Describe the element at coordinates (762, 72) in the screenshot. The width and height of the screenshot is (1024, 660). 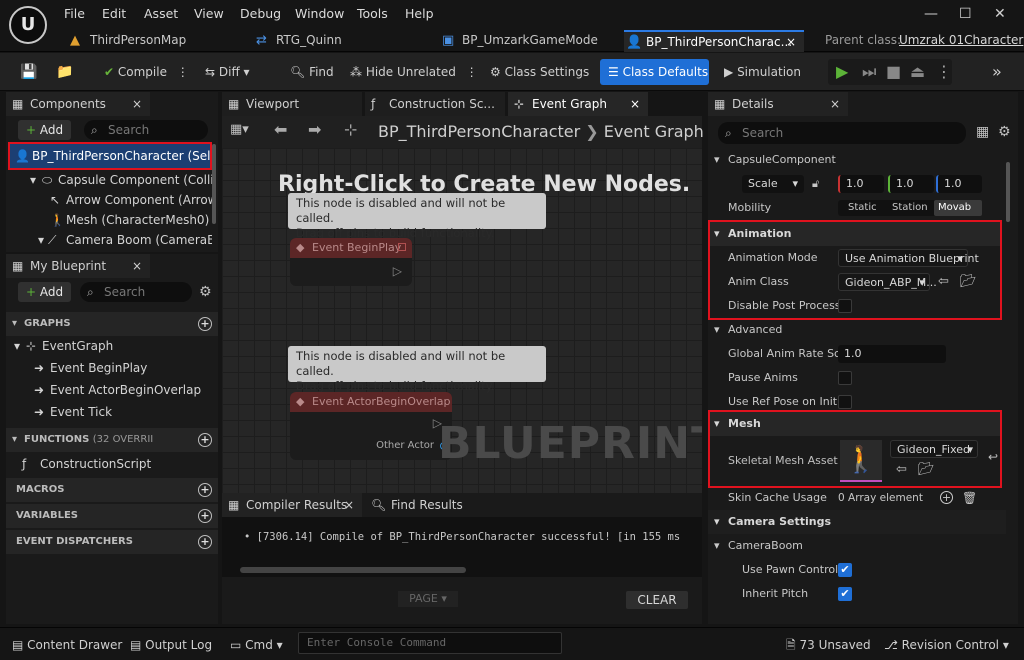
I see `simulation-button: ▶ Simulation` at that location.